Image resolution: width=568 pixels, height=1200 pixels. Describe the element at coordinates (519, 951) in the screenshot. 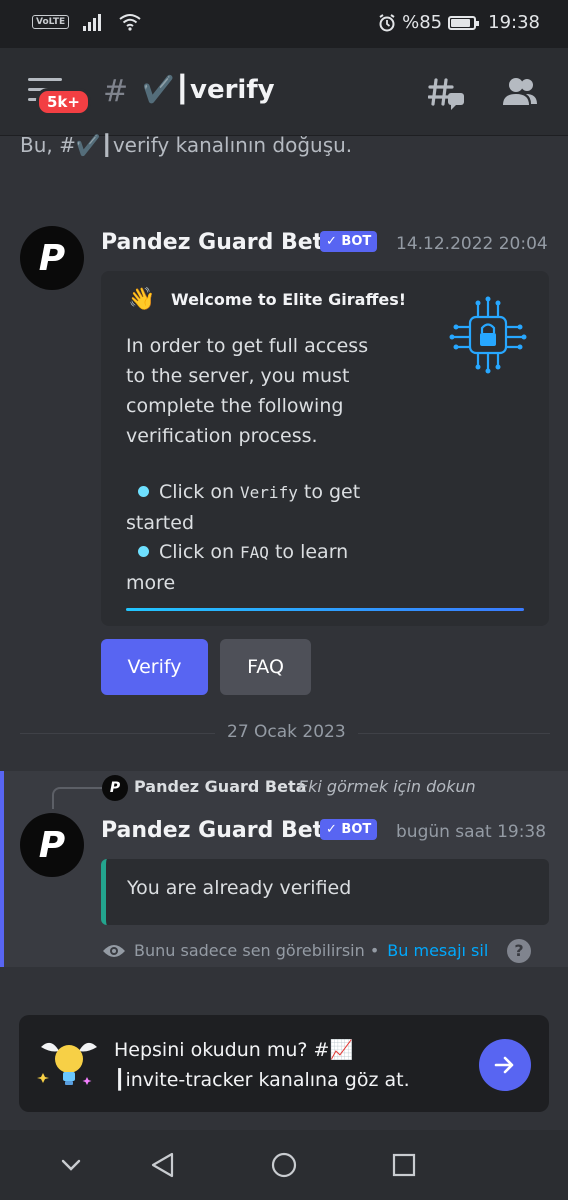

I see `help-icon: ?` at that location.